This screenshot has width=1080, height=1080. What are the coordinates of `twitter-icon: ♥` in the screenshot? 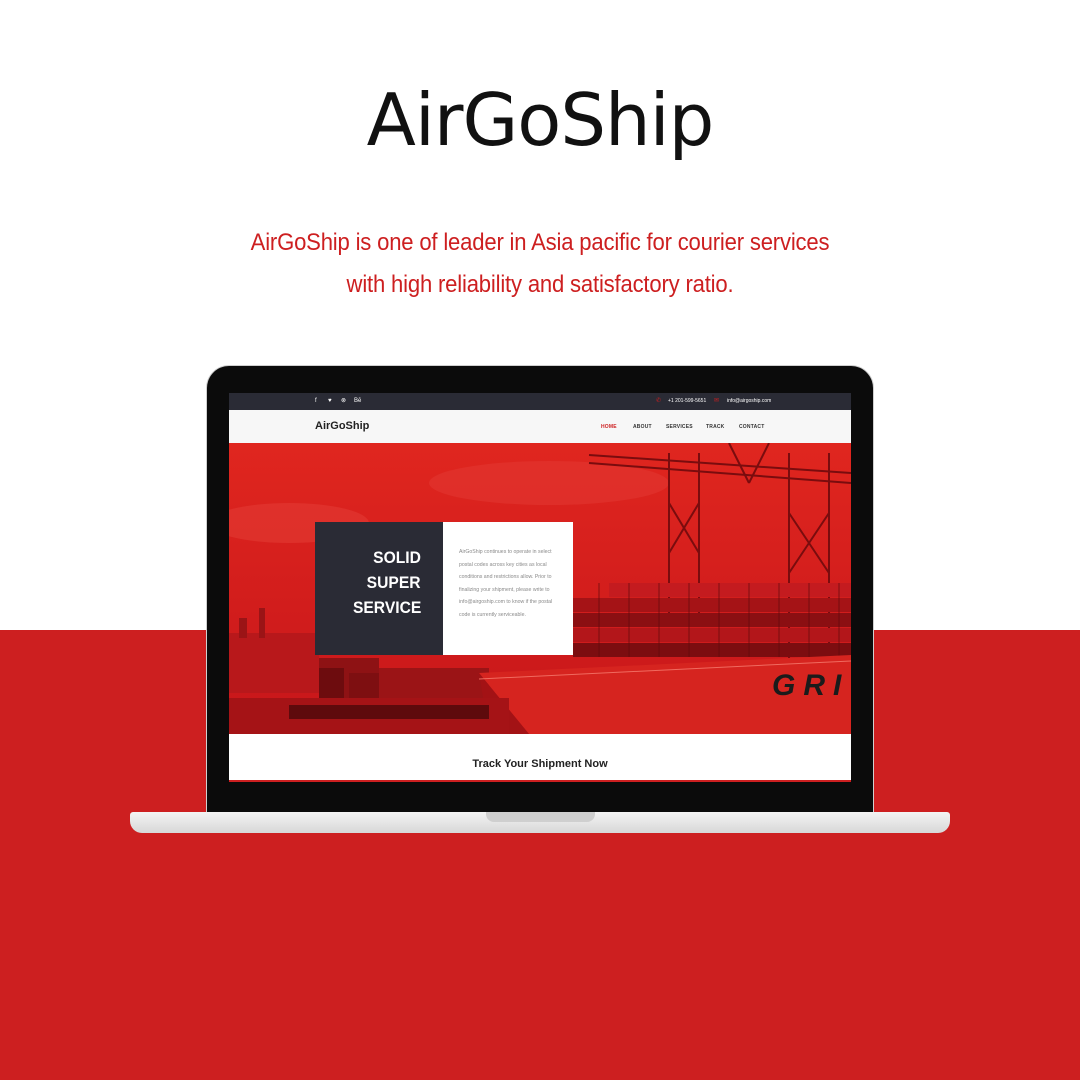 It's located at (330, 401).